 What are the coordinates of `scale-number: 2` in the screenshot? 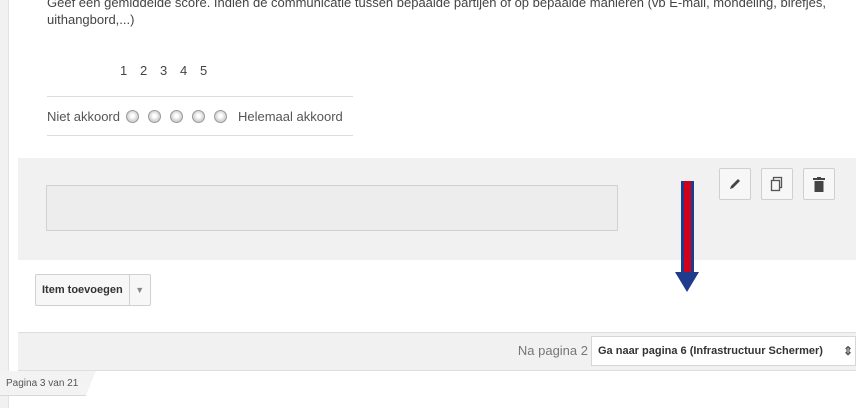 It's located at (144, 70).